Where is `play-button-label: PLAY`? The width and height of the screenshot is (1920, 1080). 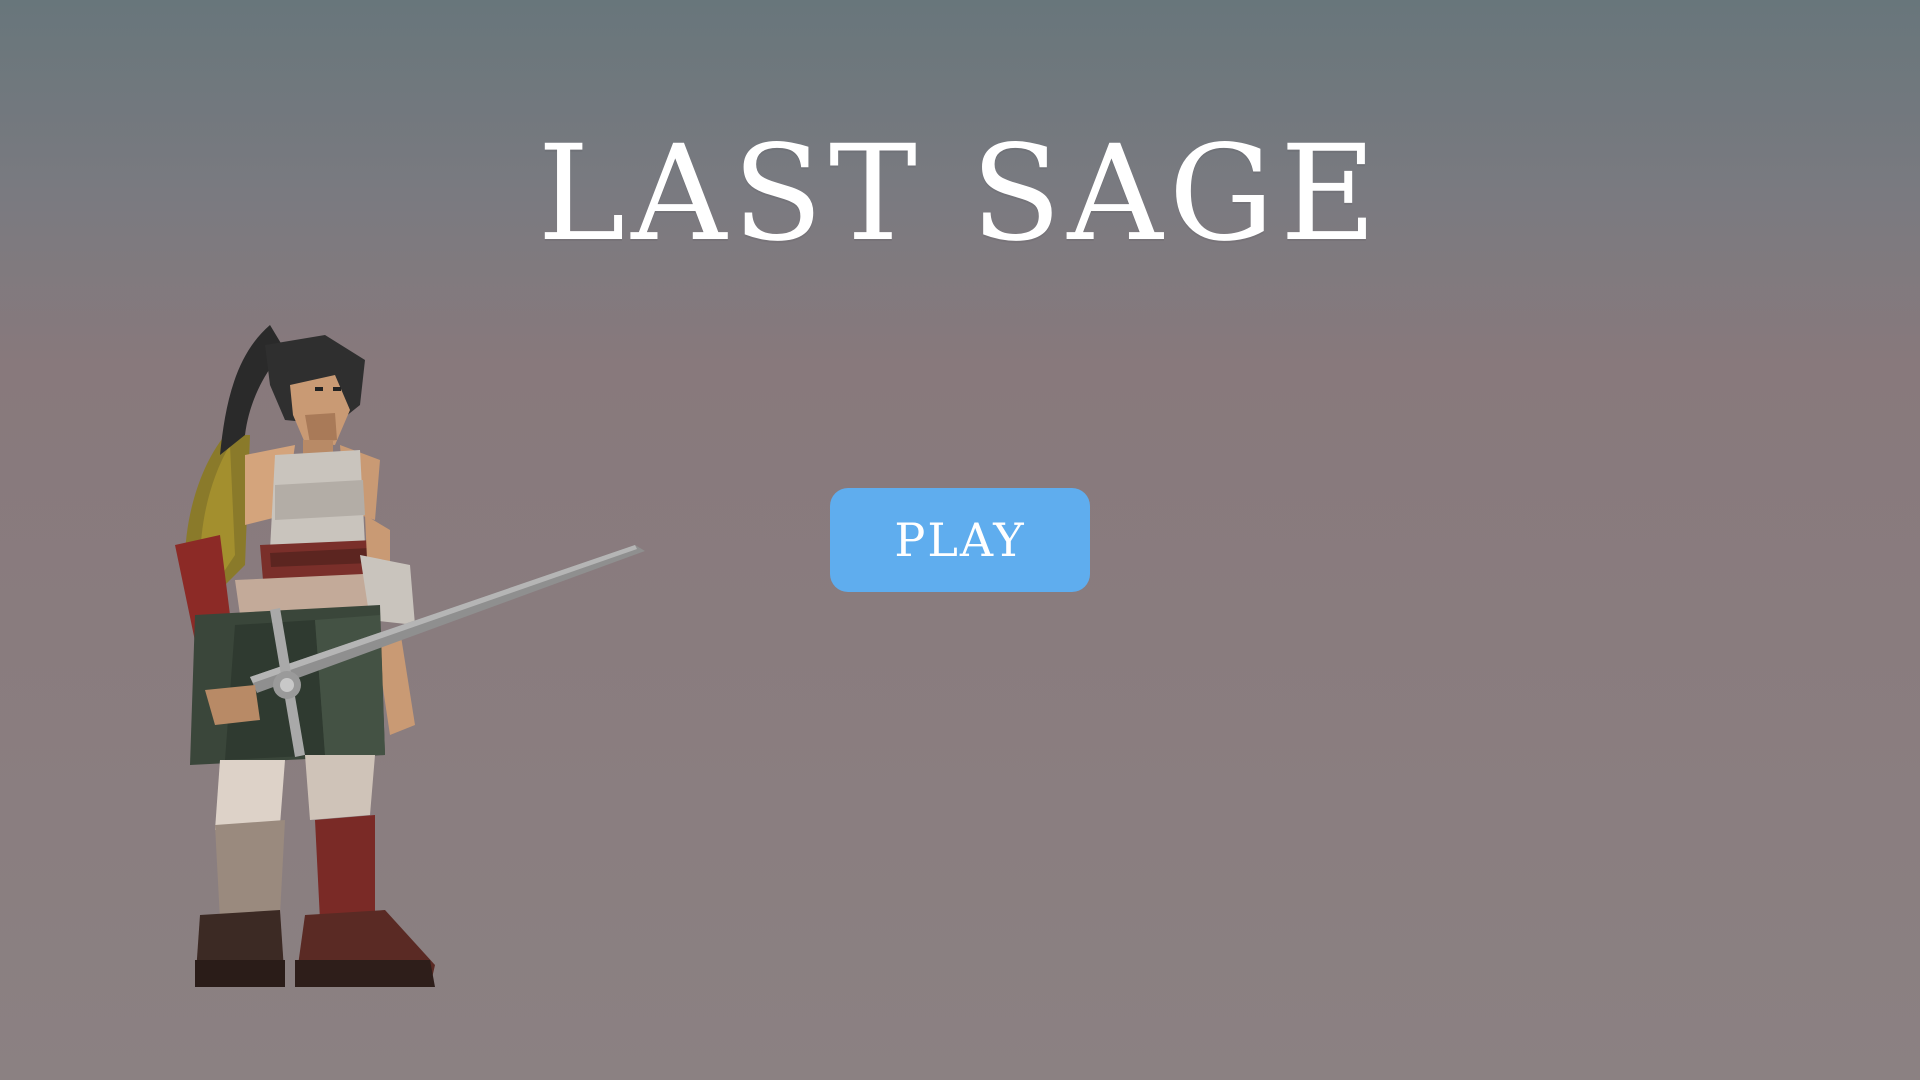
play-button-label: PLAY is located at coordinates (960, 540).